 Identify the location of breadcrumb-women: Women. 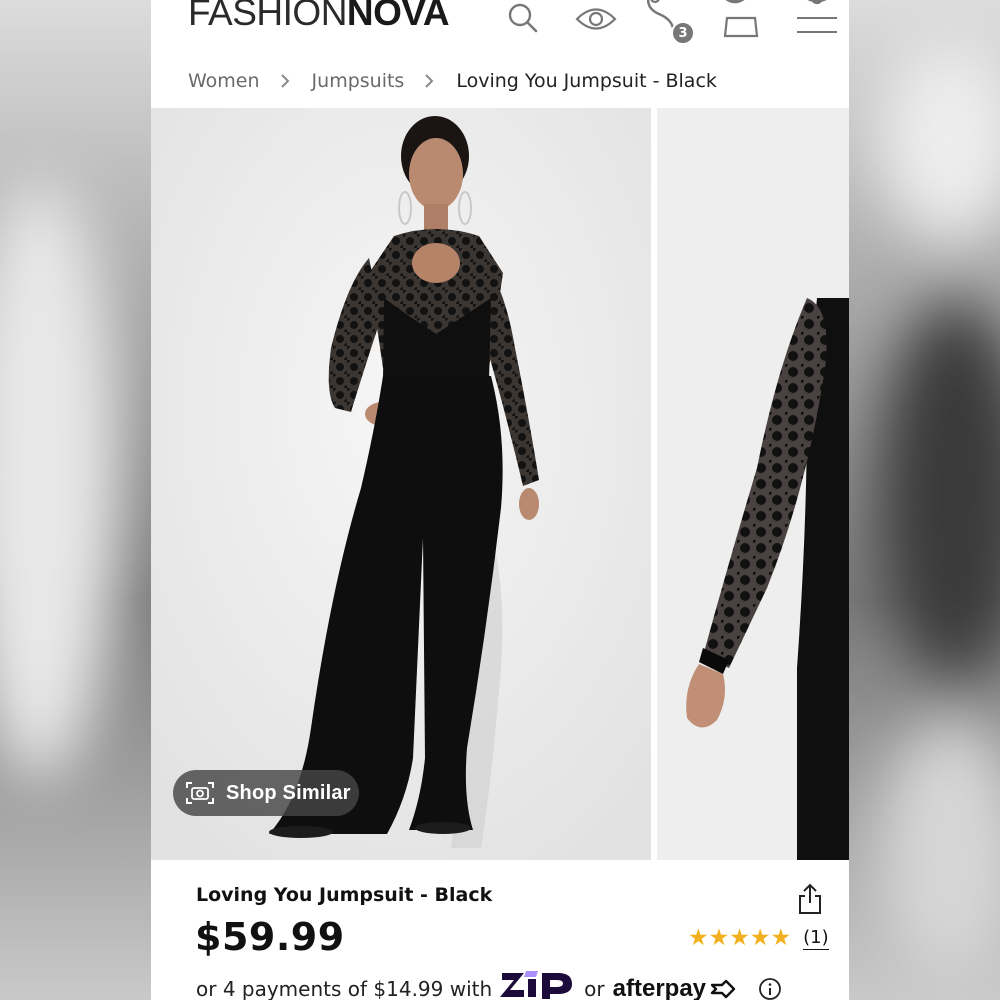
(224, 81).